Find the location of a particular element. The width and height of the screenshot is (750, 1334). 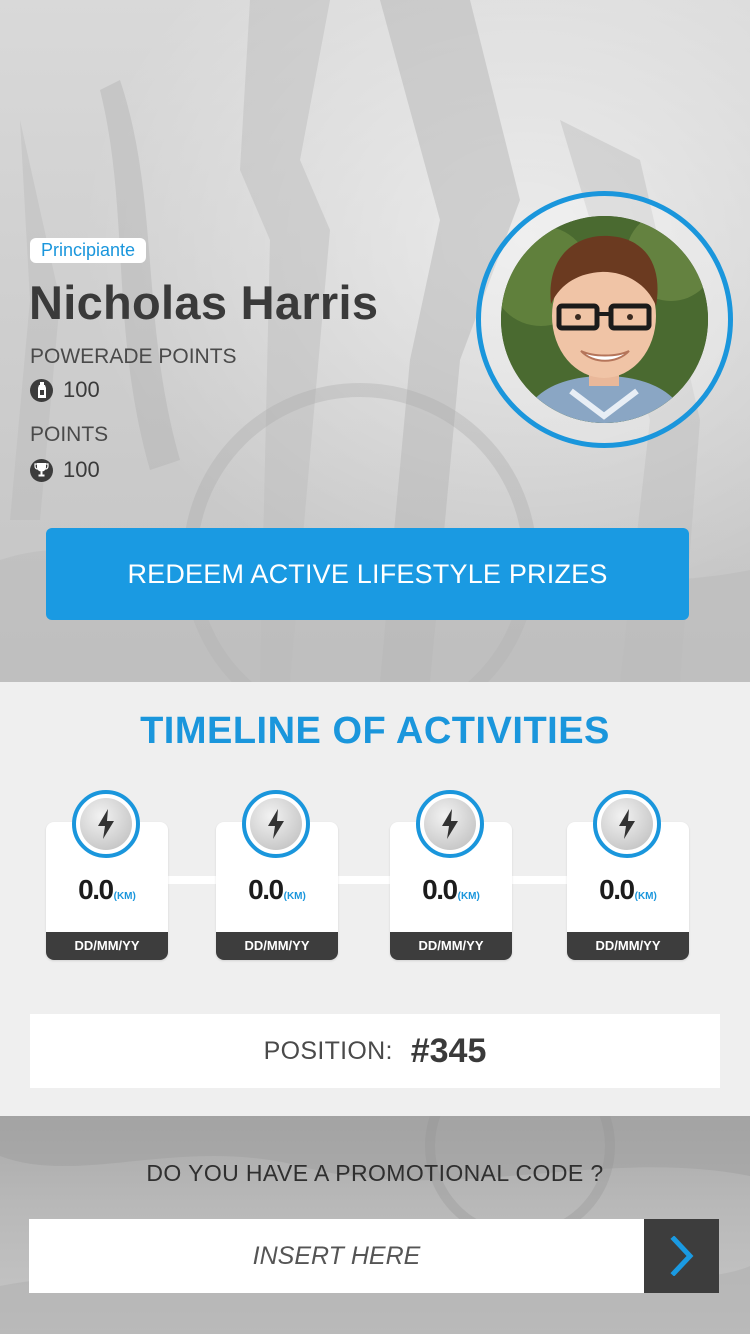

promo-submit-button is located at coordinates (681, 1256).